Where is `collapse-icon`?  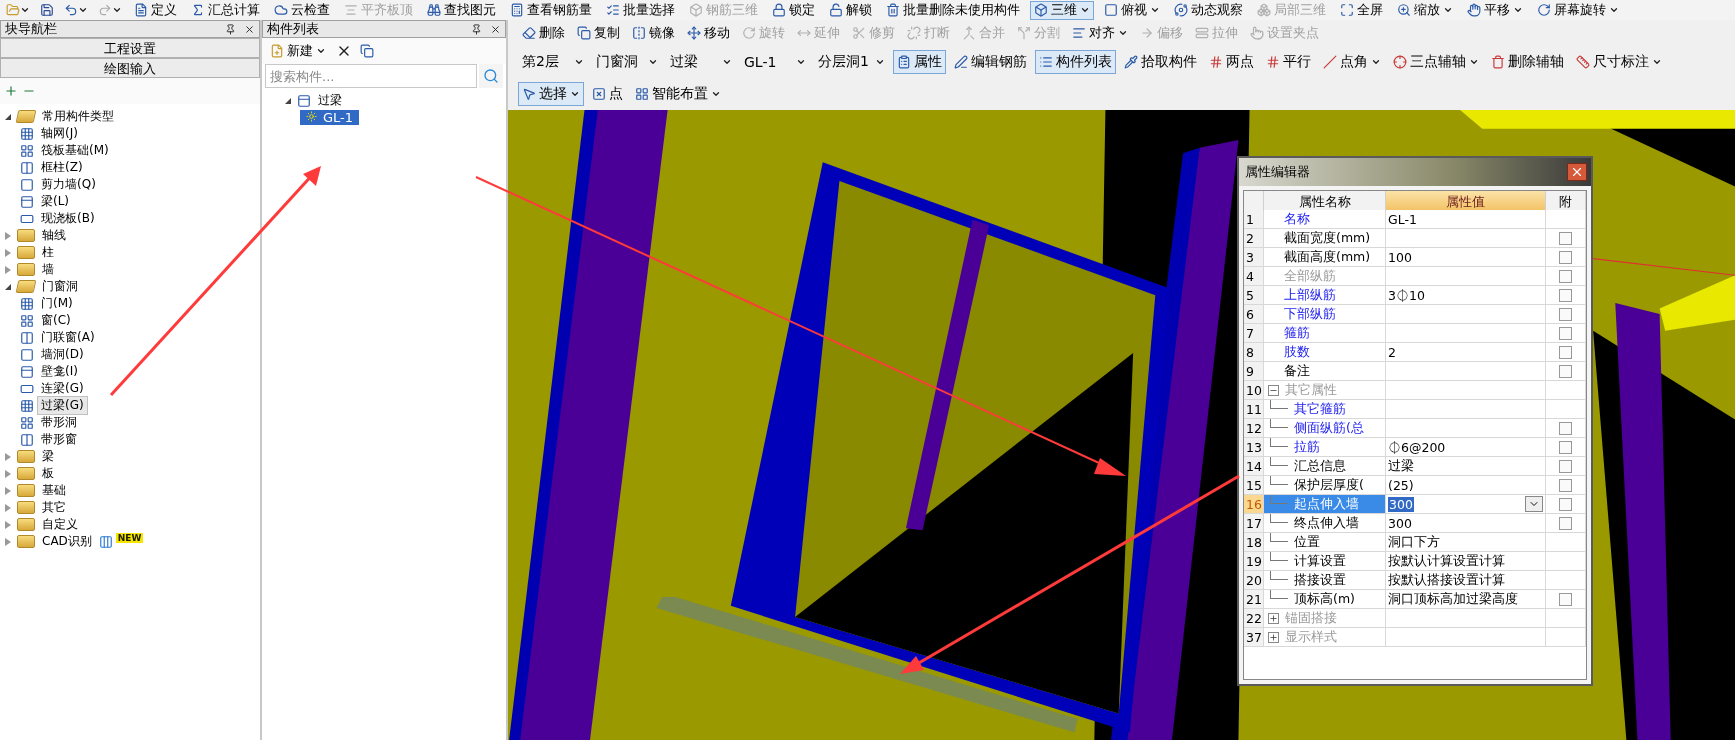
collapse-icon is located at coordinates (1273, 390).